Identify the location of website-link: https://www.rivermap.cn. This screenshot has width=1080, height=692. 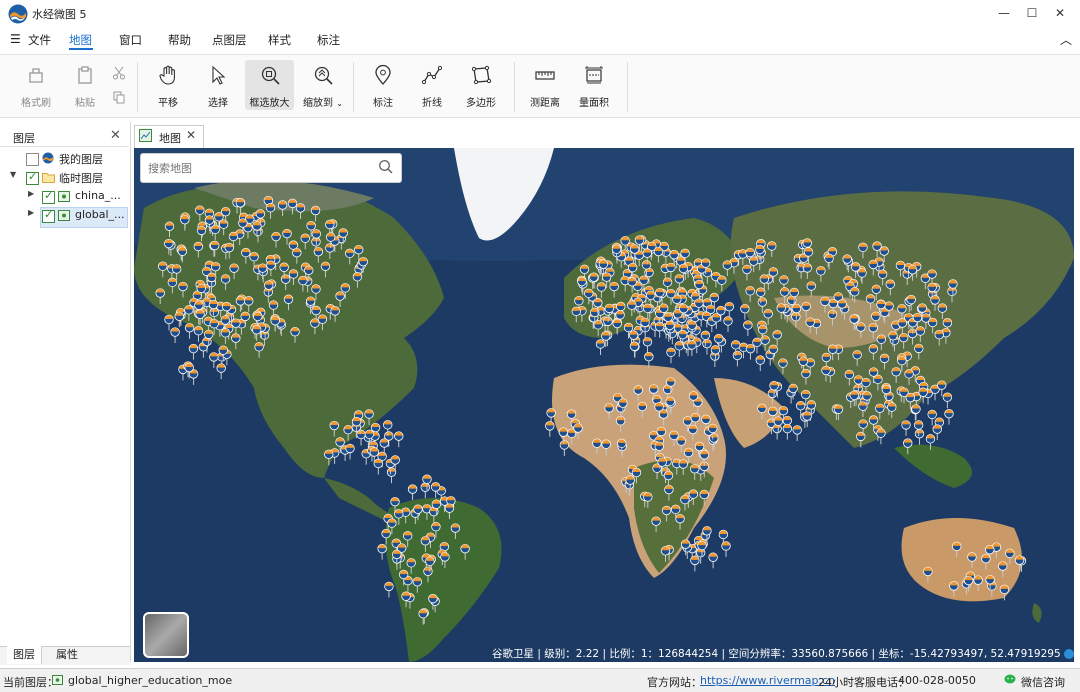
(767, 680).